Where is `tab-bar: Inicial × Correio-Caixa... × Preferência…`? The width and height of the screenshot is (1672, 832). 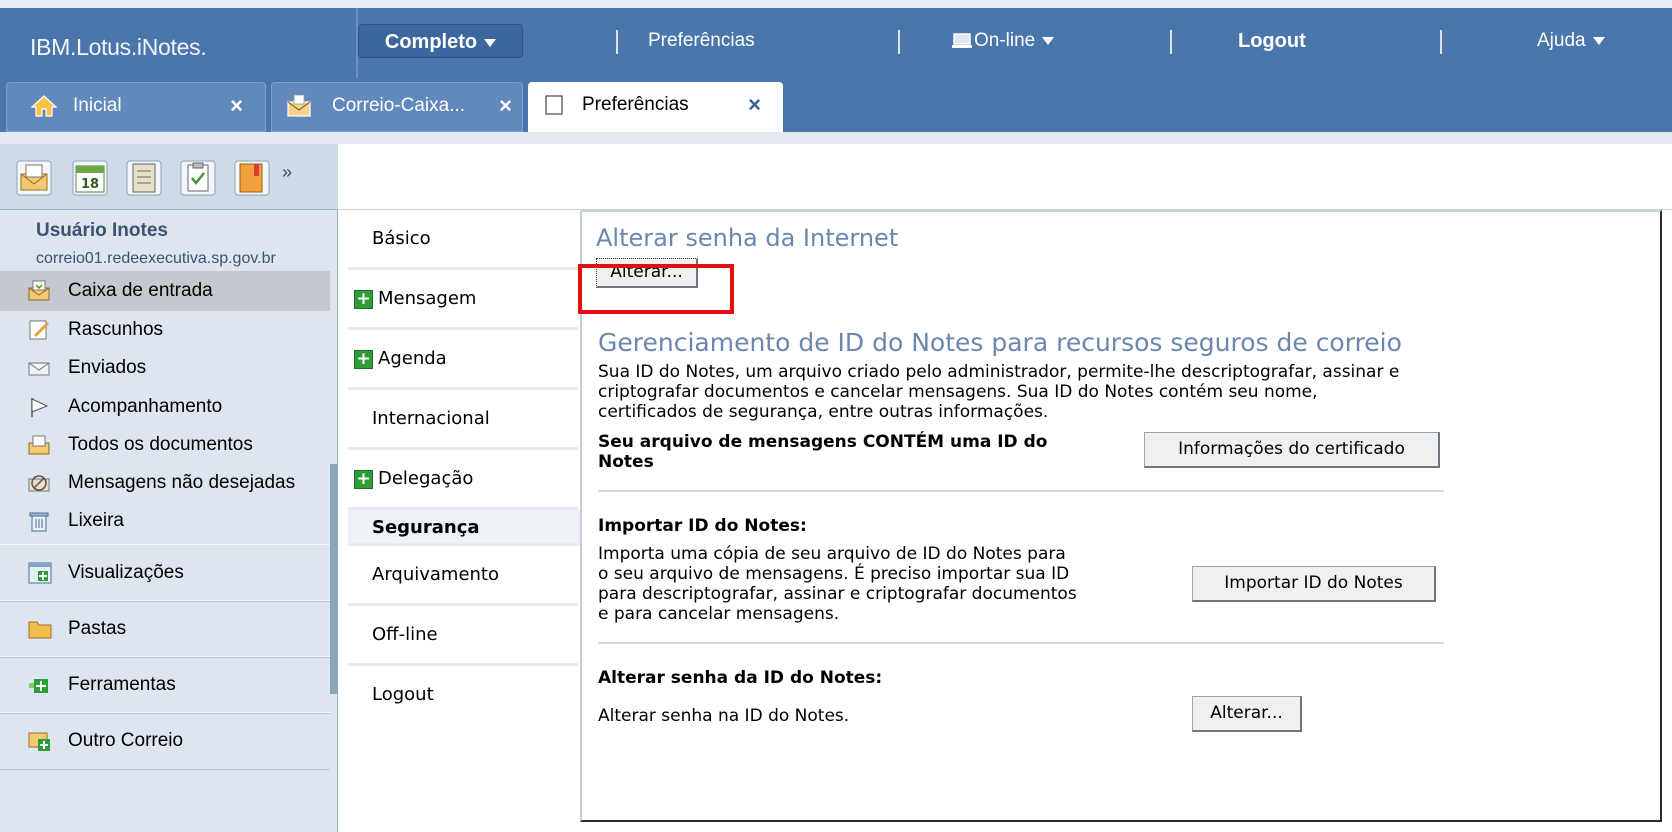 tab-bar: Inicial × Correio-Caixa... × Preferência… is located at coordinates (836, 105).